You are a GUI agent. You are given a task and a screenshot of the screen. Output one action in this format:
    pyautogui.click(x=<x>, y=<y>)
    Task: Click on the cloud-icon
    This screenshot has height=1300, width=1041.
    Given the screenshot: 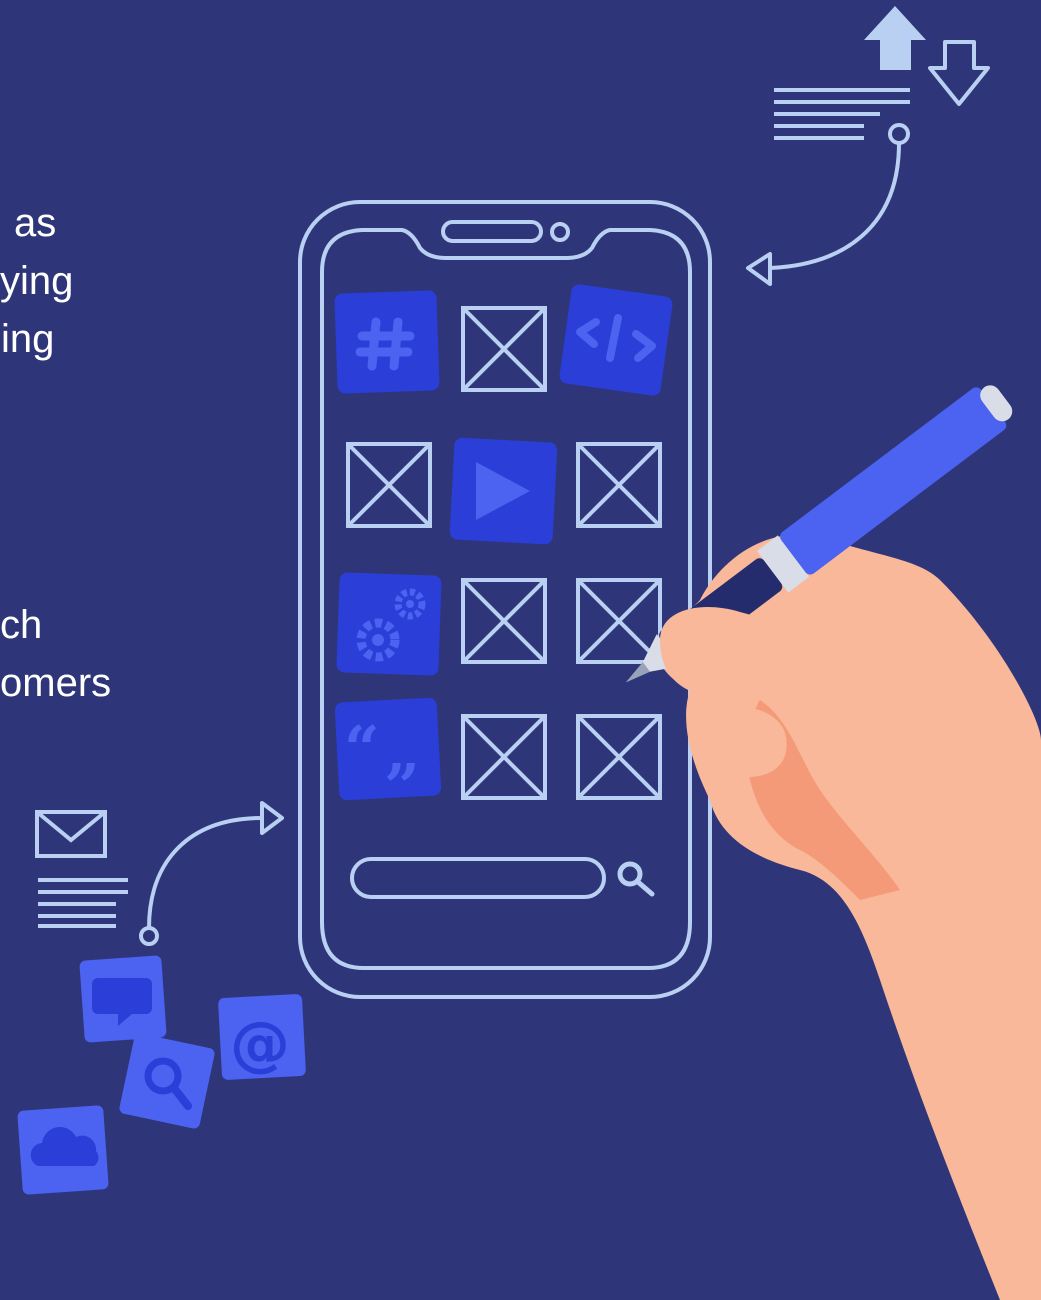 What is the action you would take?
    pyautogui.click(x=63, y=1150)
    